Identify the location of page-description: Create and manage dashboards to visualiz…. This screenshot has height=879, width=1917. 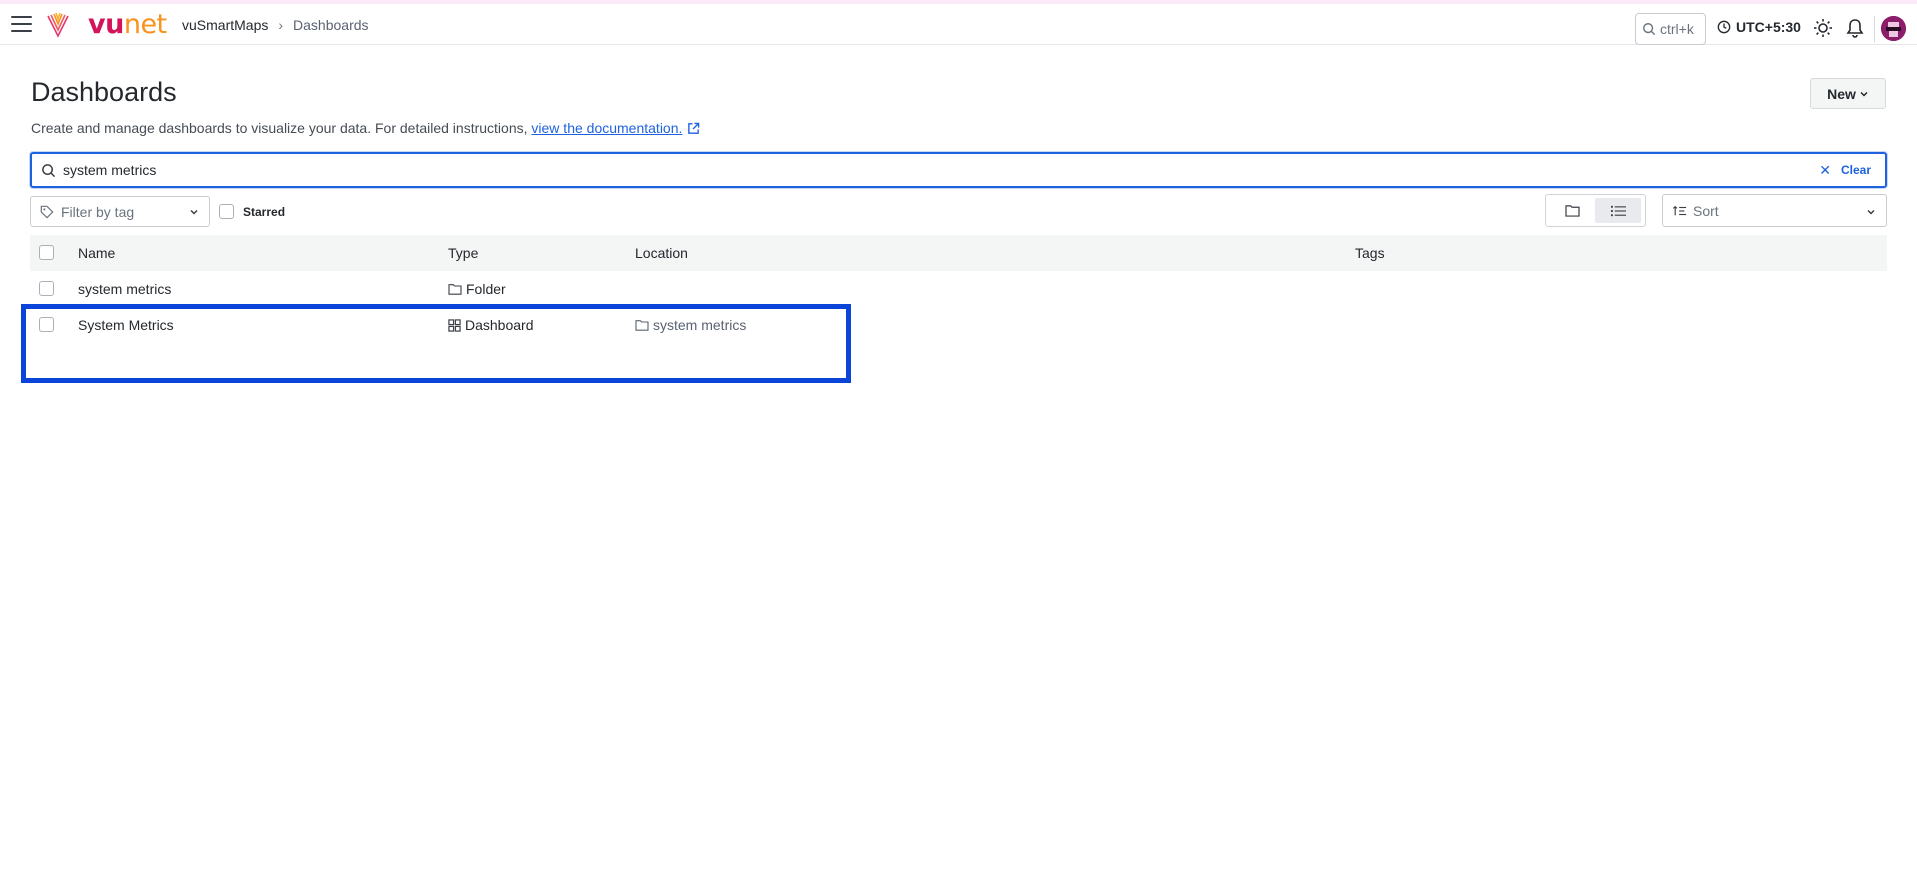
(365, 128).